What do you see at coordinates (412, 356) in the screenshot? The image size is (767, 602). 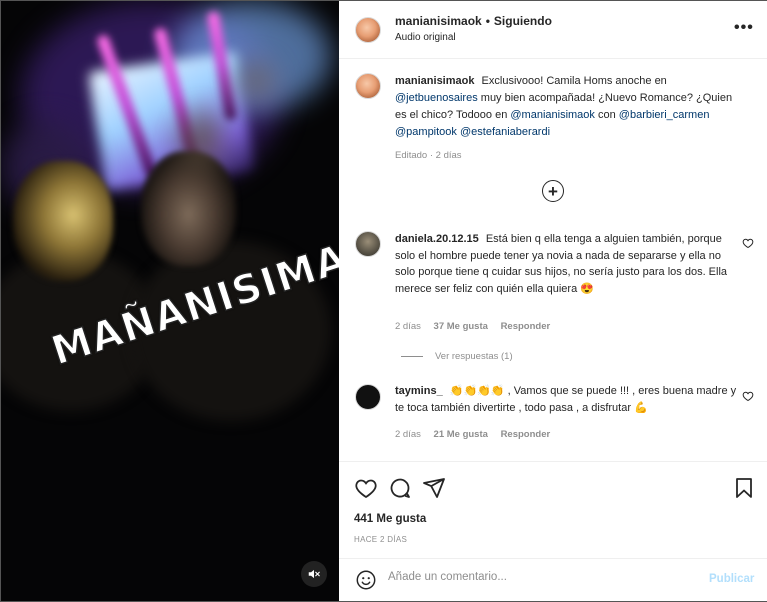 I see `replies-divider` at bounding box center [412, 356].